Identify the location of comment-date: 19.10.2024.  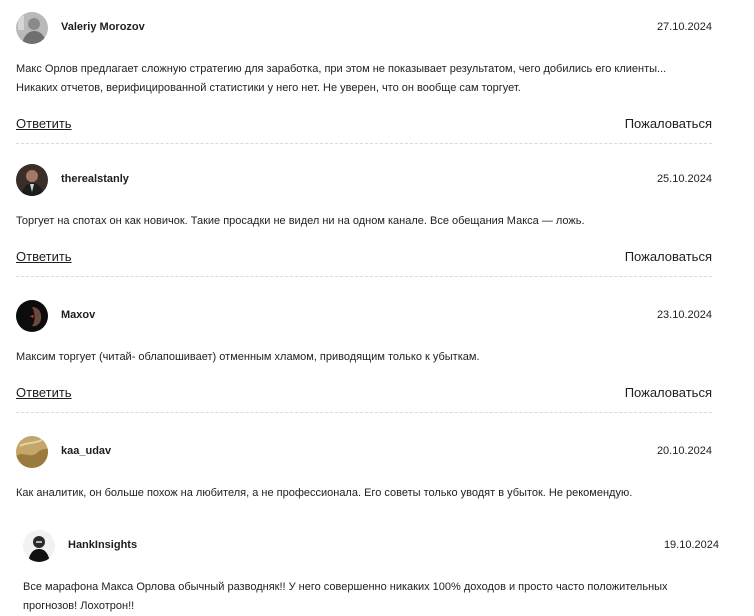
(691, 545).